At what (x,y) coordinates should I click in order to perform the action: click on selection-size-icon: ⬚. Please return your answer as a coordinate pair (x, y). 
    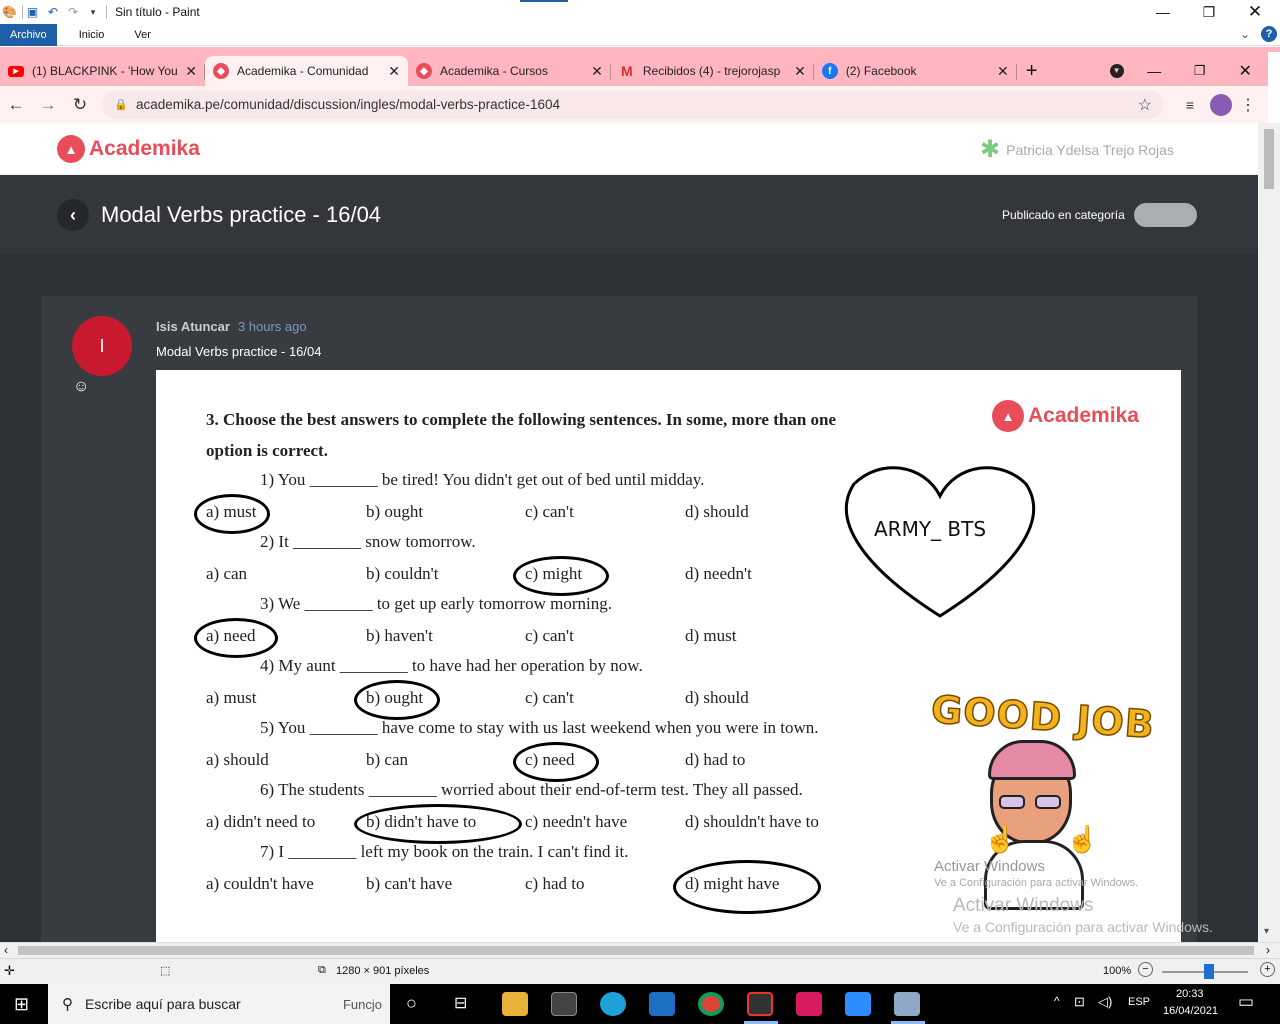
    Looking at the image, I should click on (165, 971).